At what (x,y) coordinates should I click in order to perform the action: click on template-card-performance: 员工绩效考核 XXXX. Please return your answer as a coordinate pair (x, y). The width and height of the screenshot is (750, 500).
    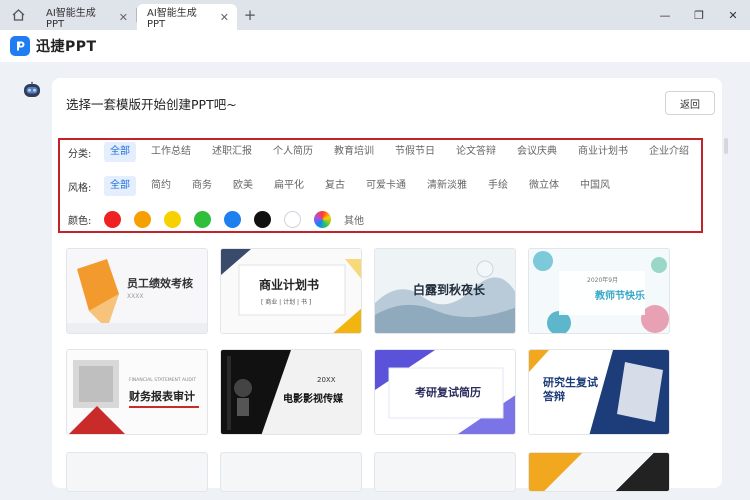
    Looking at the image, I should click on (137, 291).